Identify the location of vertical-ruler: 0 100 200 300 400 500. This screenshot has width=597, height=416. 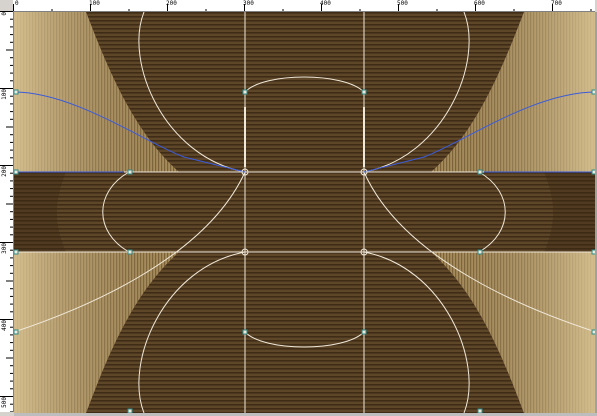
(7, 211).